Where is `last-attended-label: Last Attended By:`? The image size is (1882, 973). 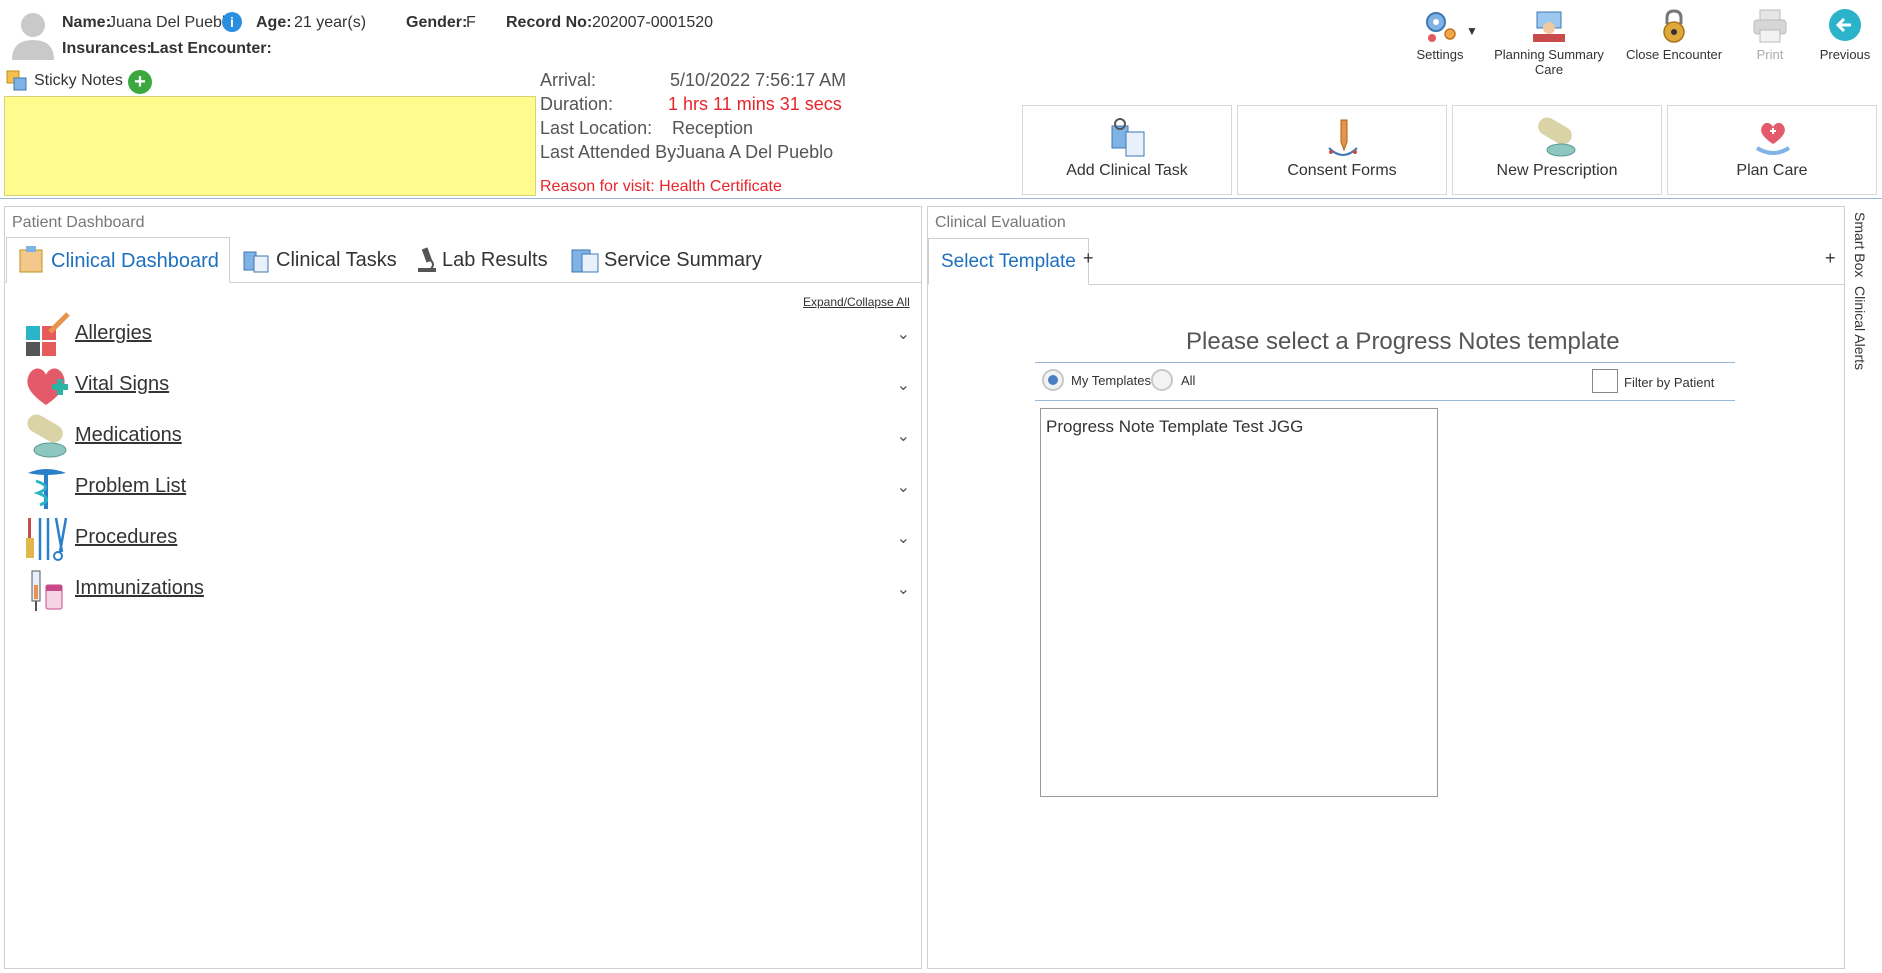
last-attended-label: Last Attended By: is located at coordinates (611, 152).